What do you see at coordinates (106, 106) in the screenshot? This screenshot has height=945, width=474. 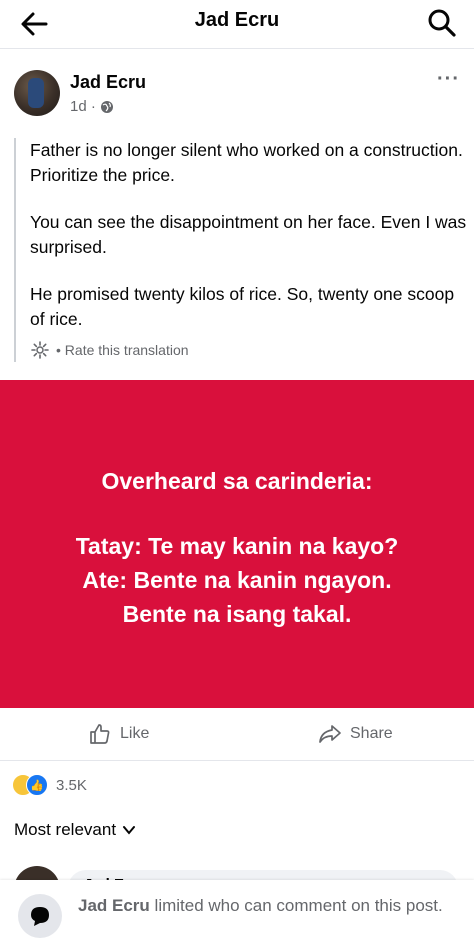 I see `globe-icon` at bounding box center [106, 106].